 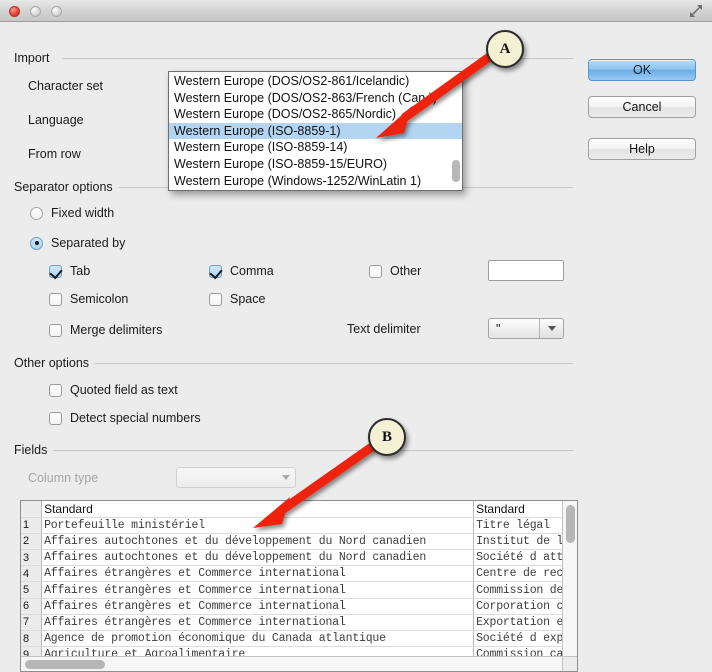 What do you see at coordinates (32, 525) in the screenshot?
I see `row-number: 1` at bounding box center [32, 525].